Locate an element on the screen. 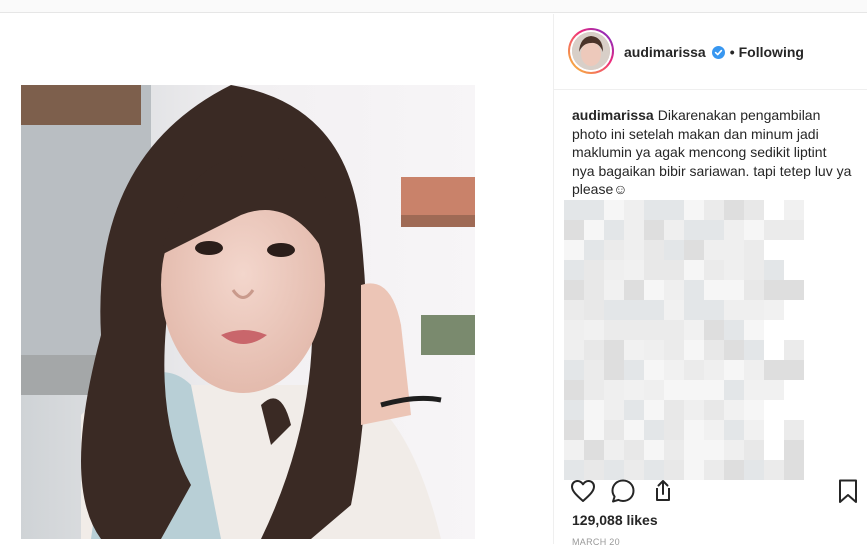 The height and width of the screenshot is (547, 867). author-username: audimarissa is located at coordinates (665, 52).